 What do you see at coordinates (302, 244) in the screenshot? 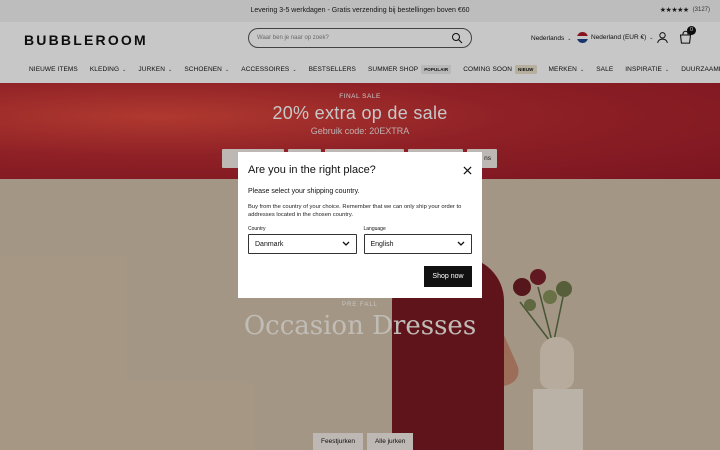
I see `country-select: Danmark` at bounding box center [302, 244].